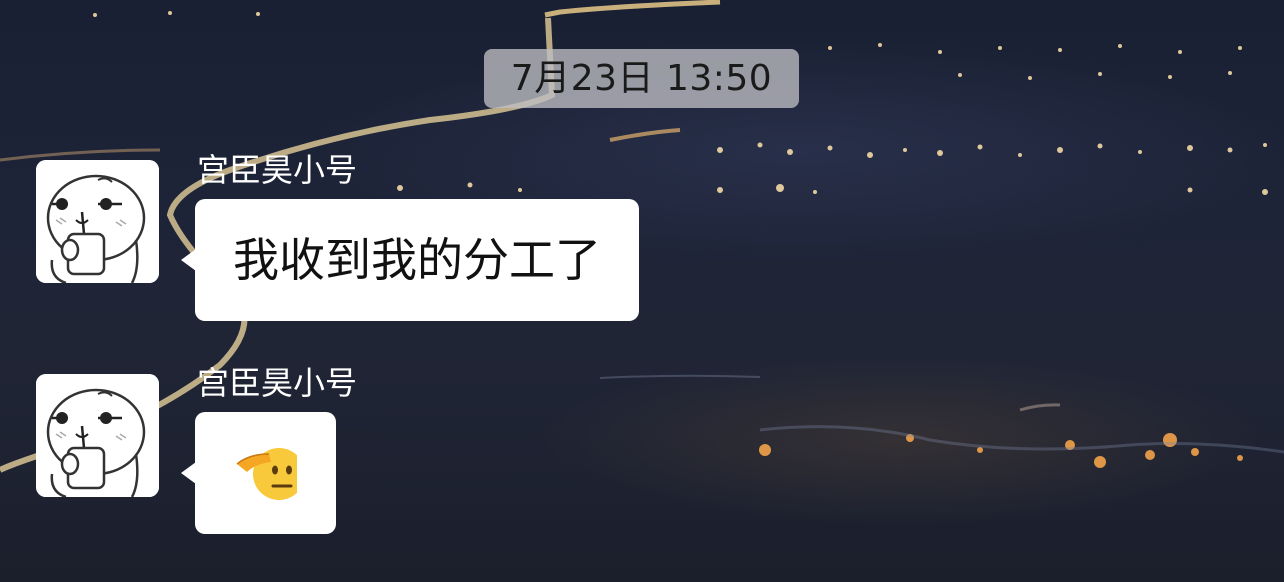 The image size is (1284, 582). I want to click on message-text: 我收到我的分工了, so click(417, 260).